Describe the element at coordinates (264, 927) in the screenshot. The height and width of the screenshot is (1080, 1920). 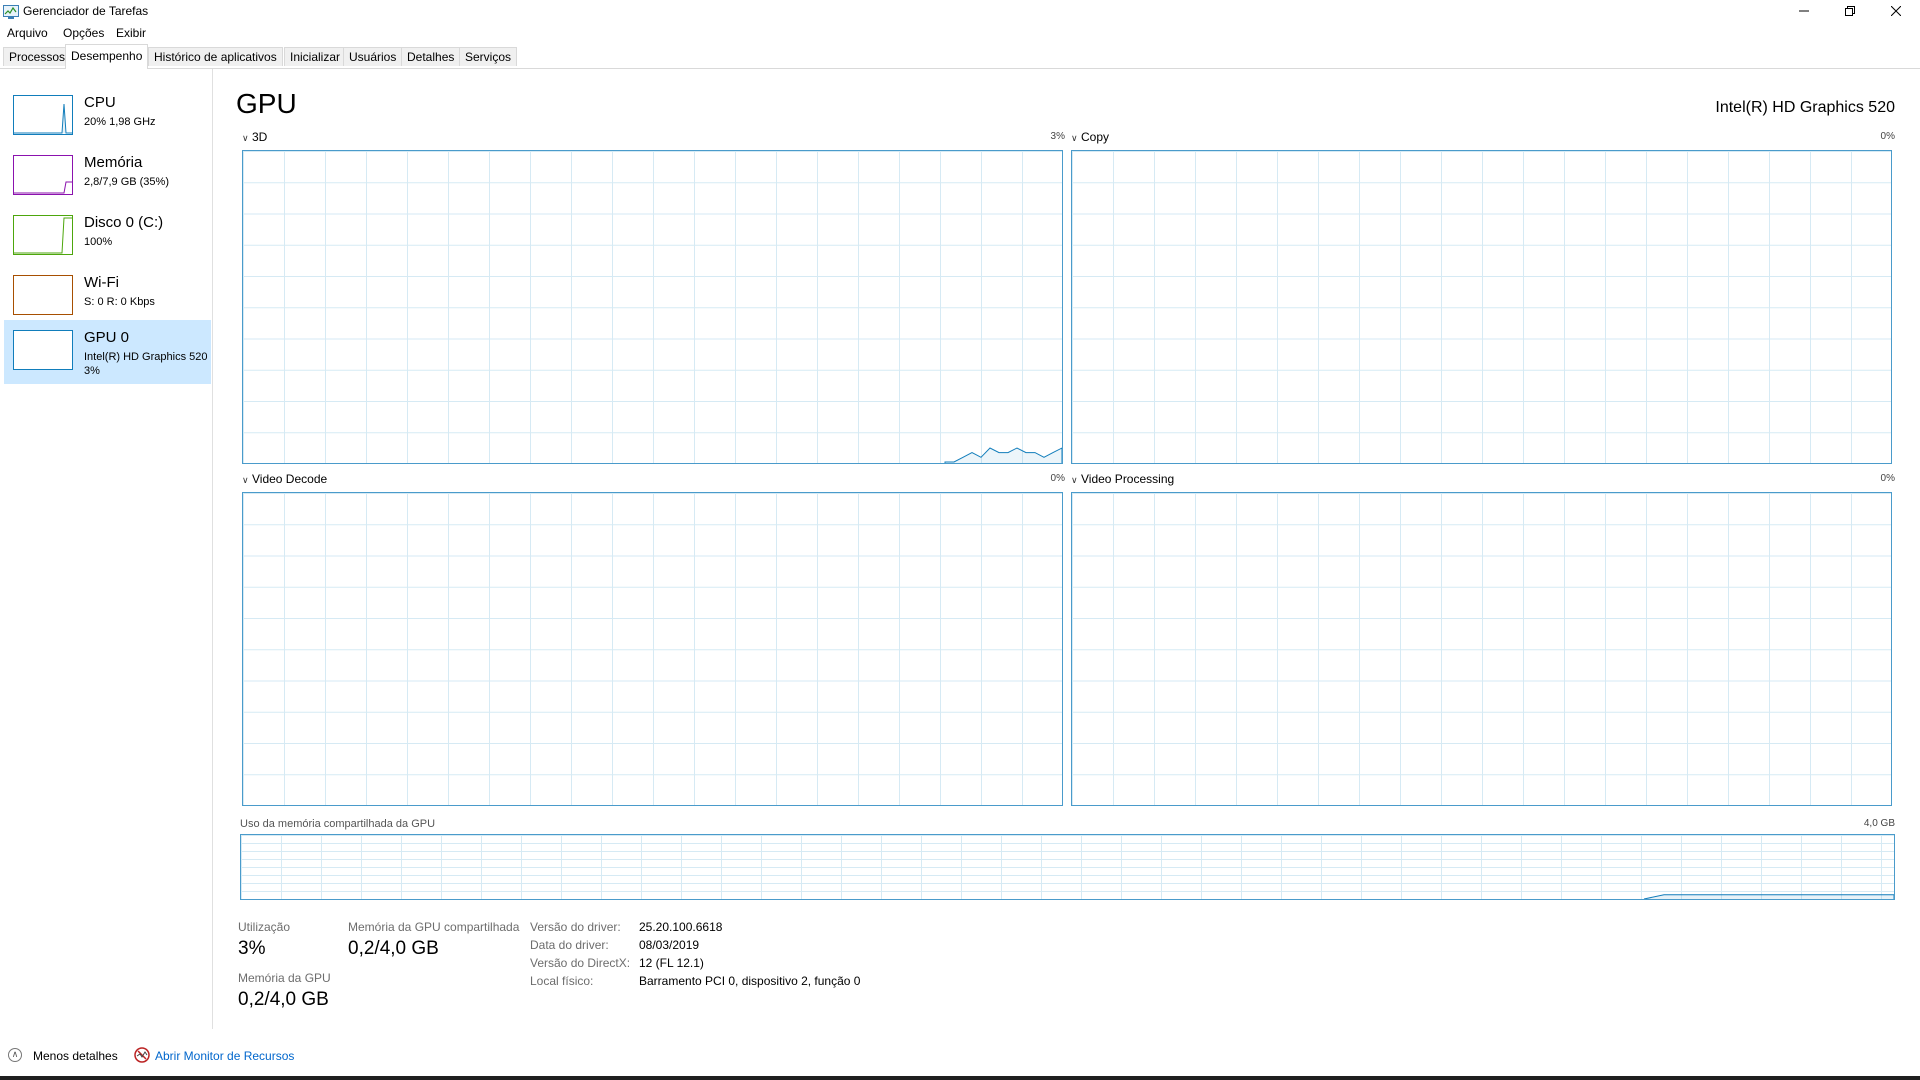
I see `utilization-label: Utilização` at that location.